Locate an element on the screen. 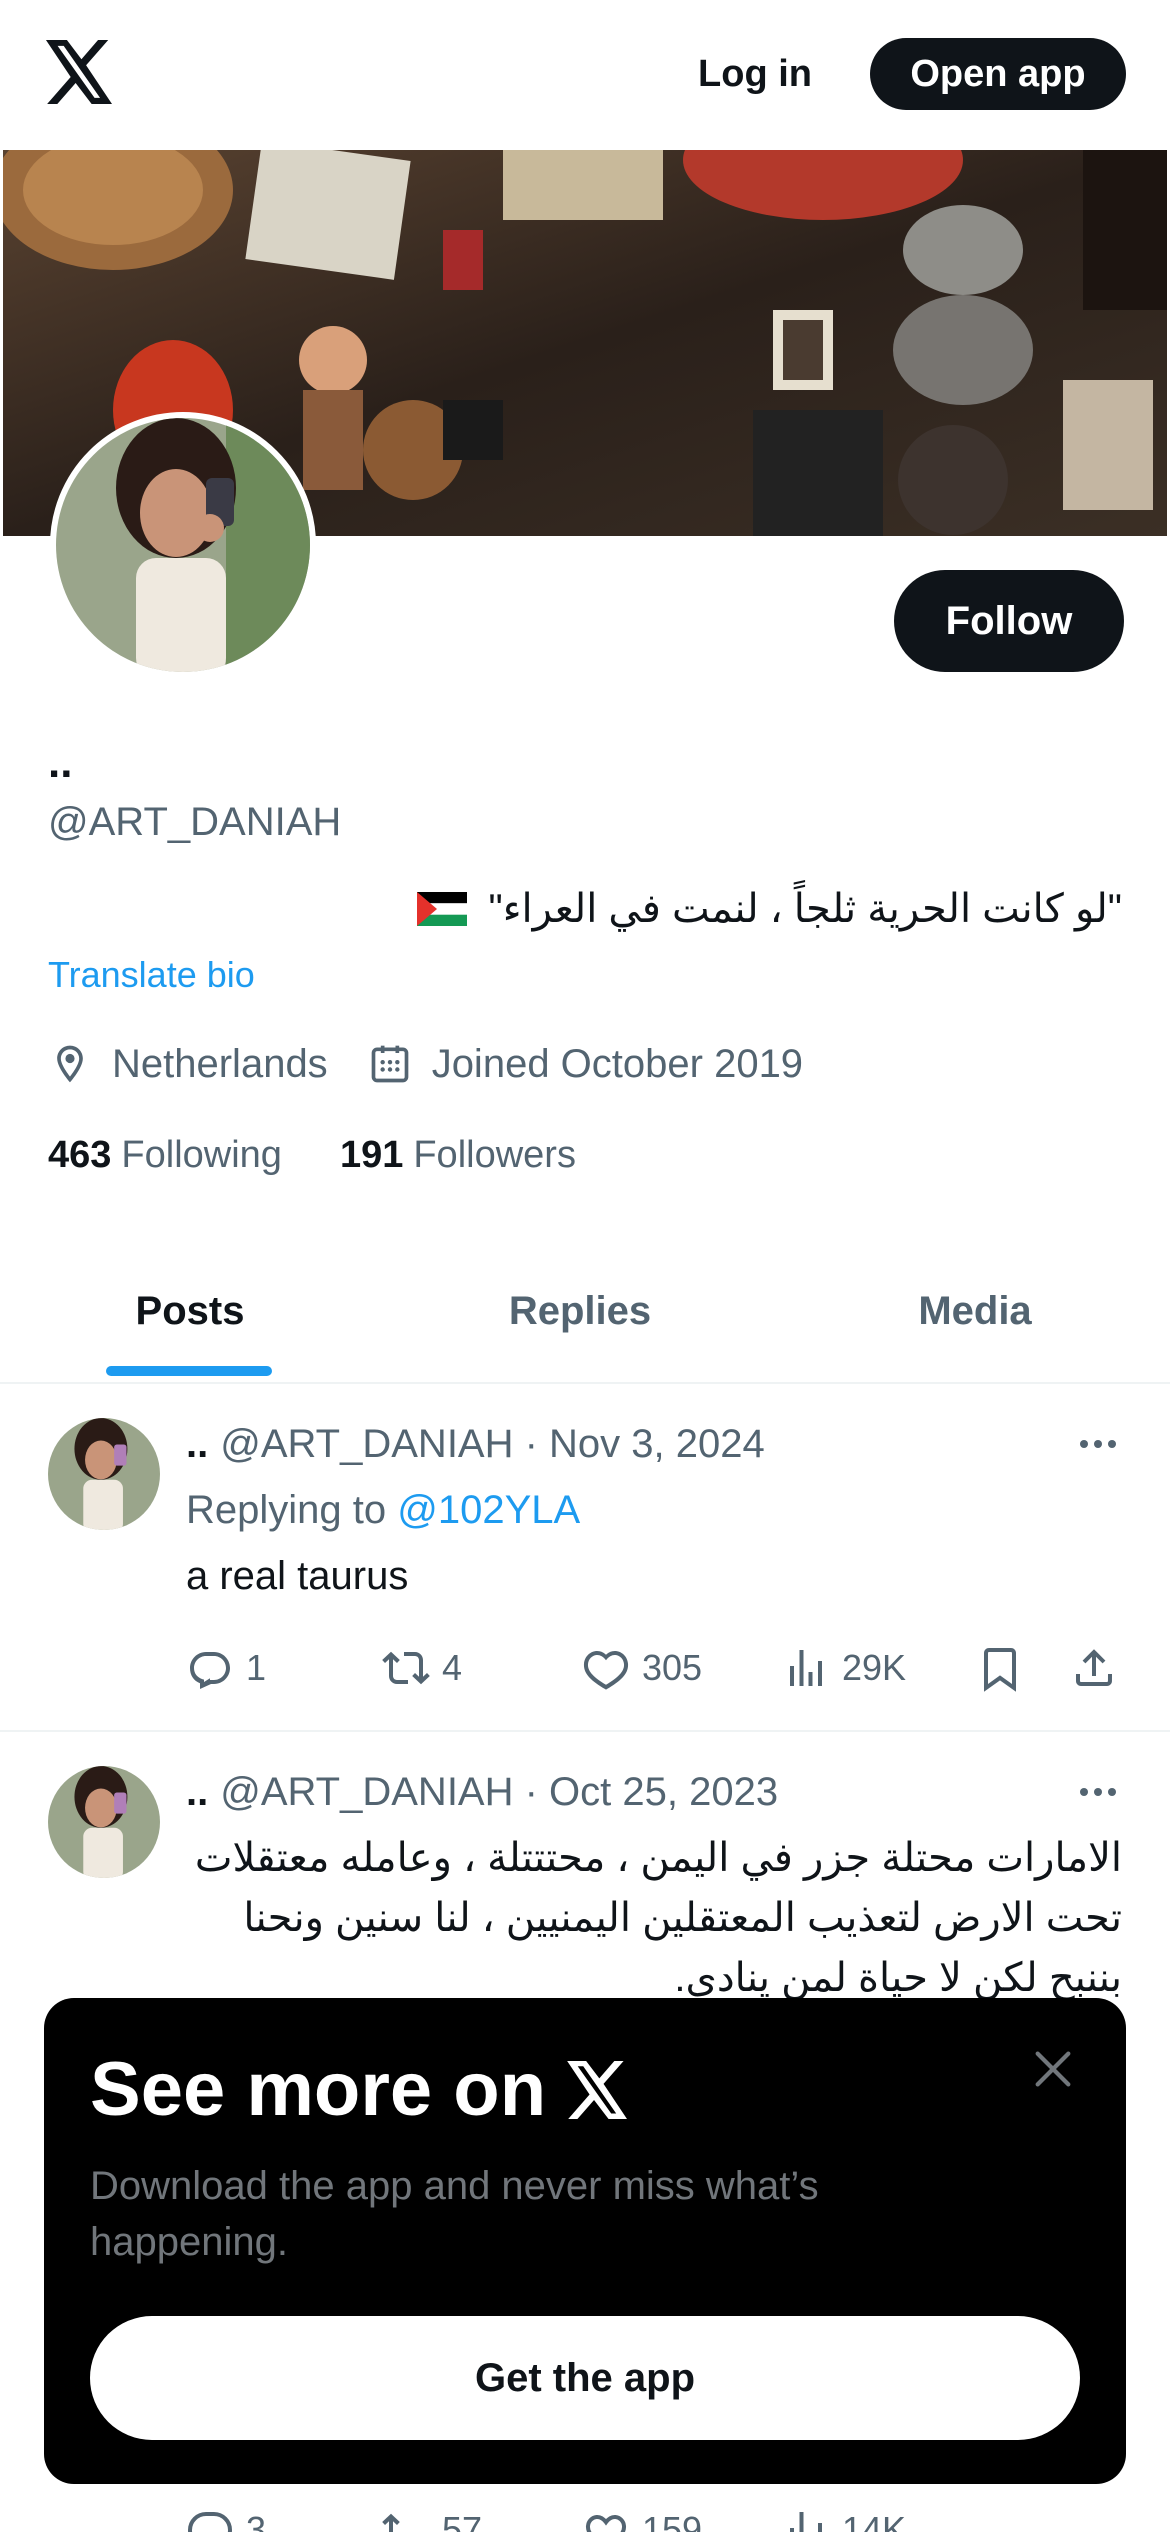  location-pin-icon is located at coordinates (70, 1064).